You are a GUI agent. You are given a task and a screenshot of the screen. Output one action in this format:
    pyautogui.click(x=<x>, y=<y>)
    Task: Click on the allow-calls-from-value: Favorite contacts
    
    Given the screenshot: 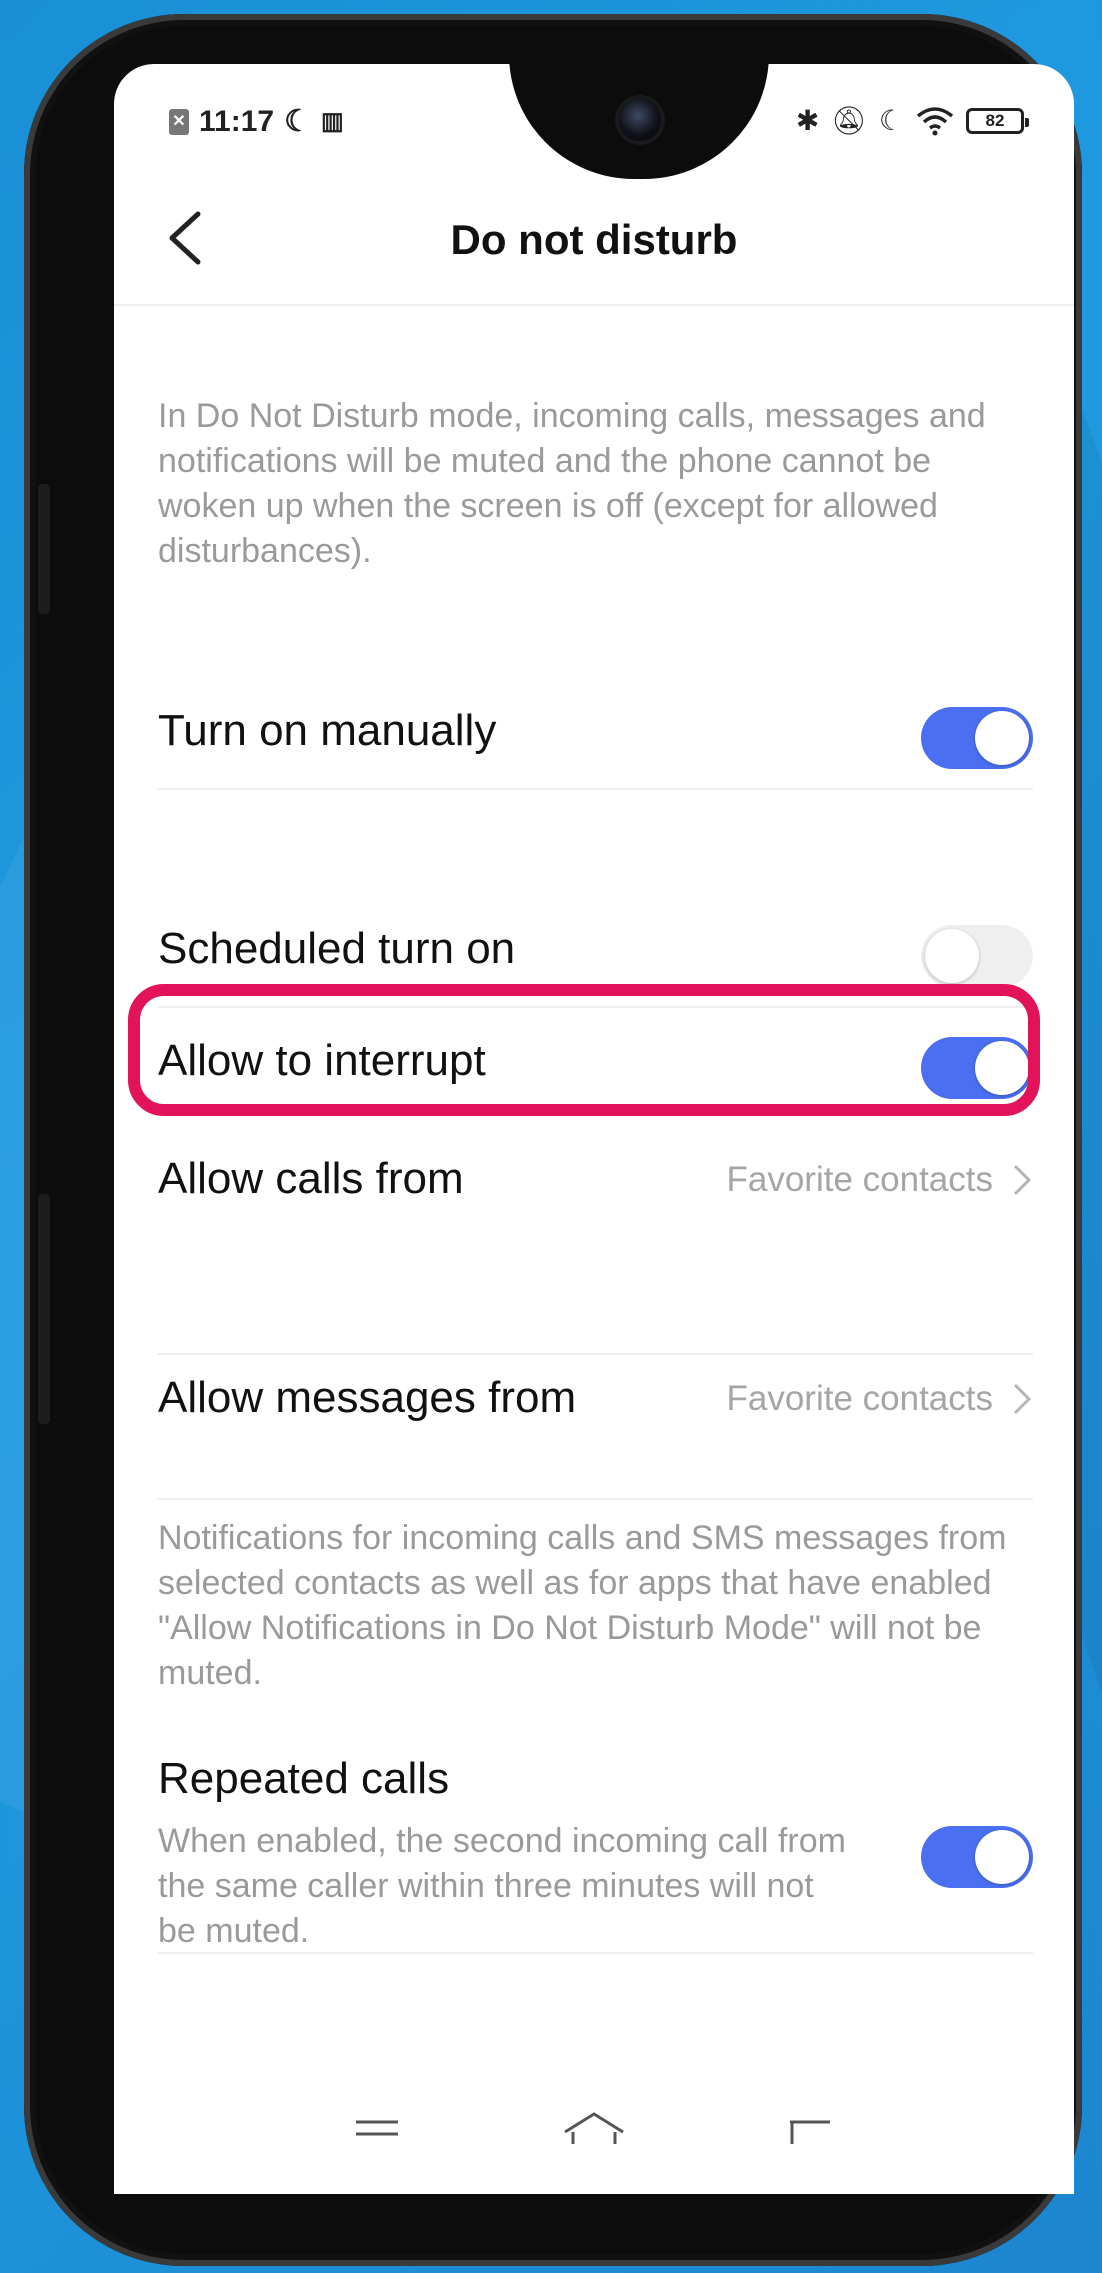 What is the action you would take?
    pyautogui.click(x=860, y=1179)
    